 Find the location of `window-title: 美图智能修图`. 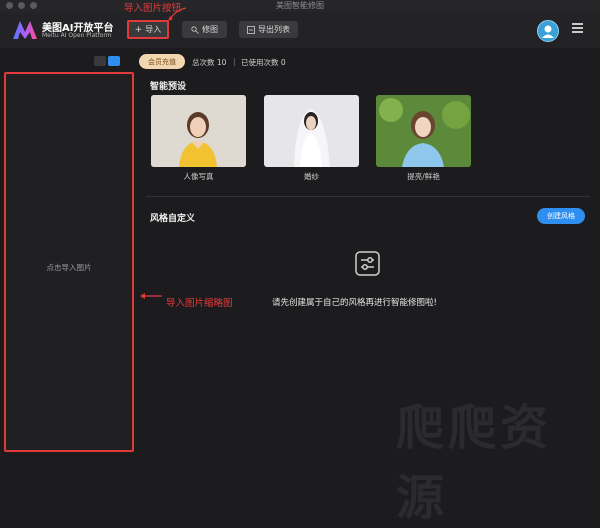

window-title: 美图智能修图 is located at coordinates (300, 5).